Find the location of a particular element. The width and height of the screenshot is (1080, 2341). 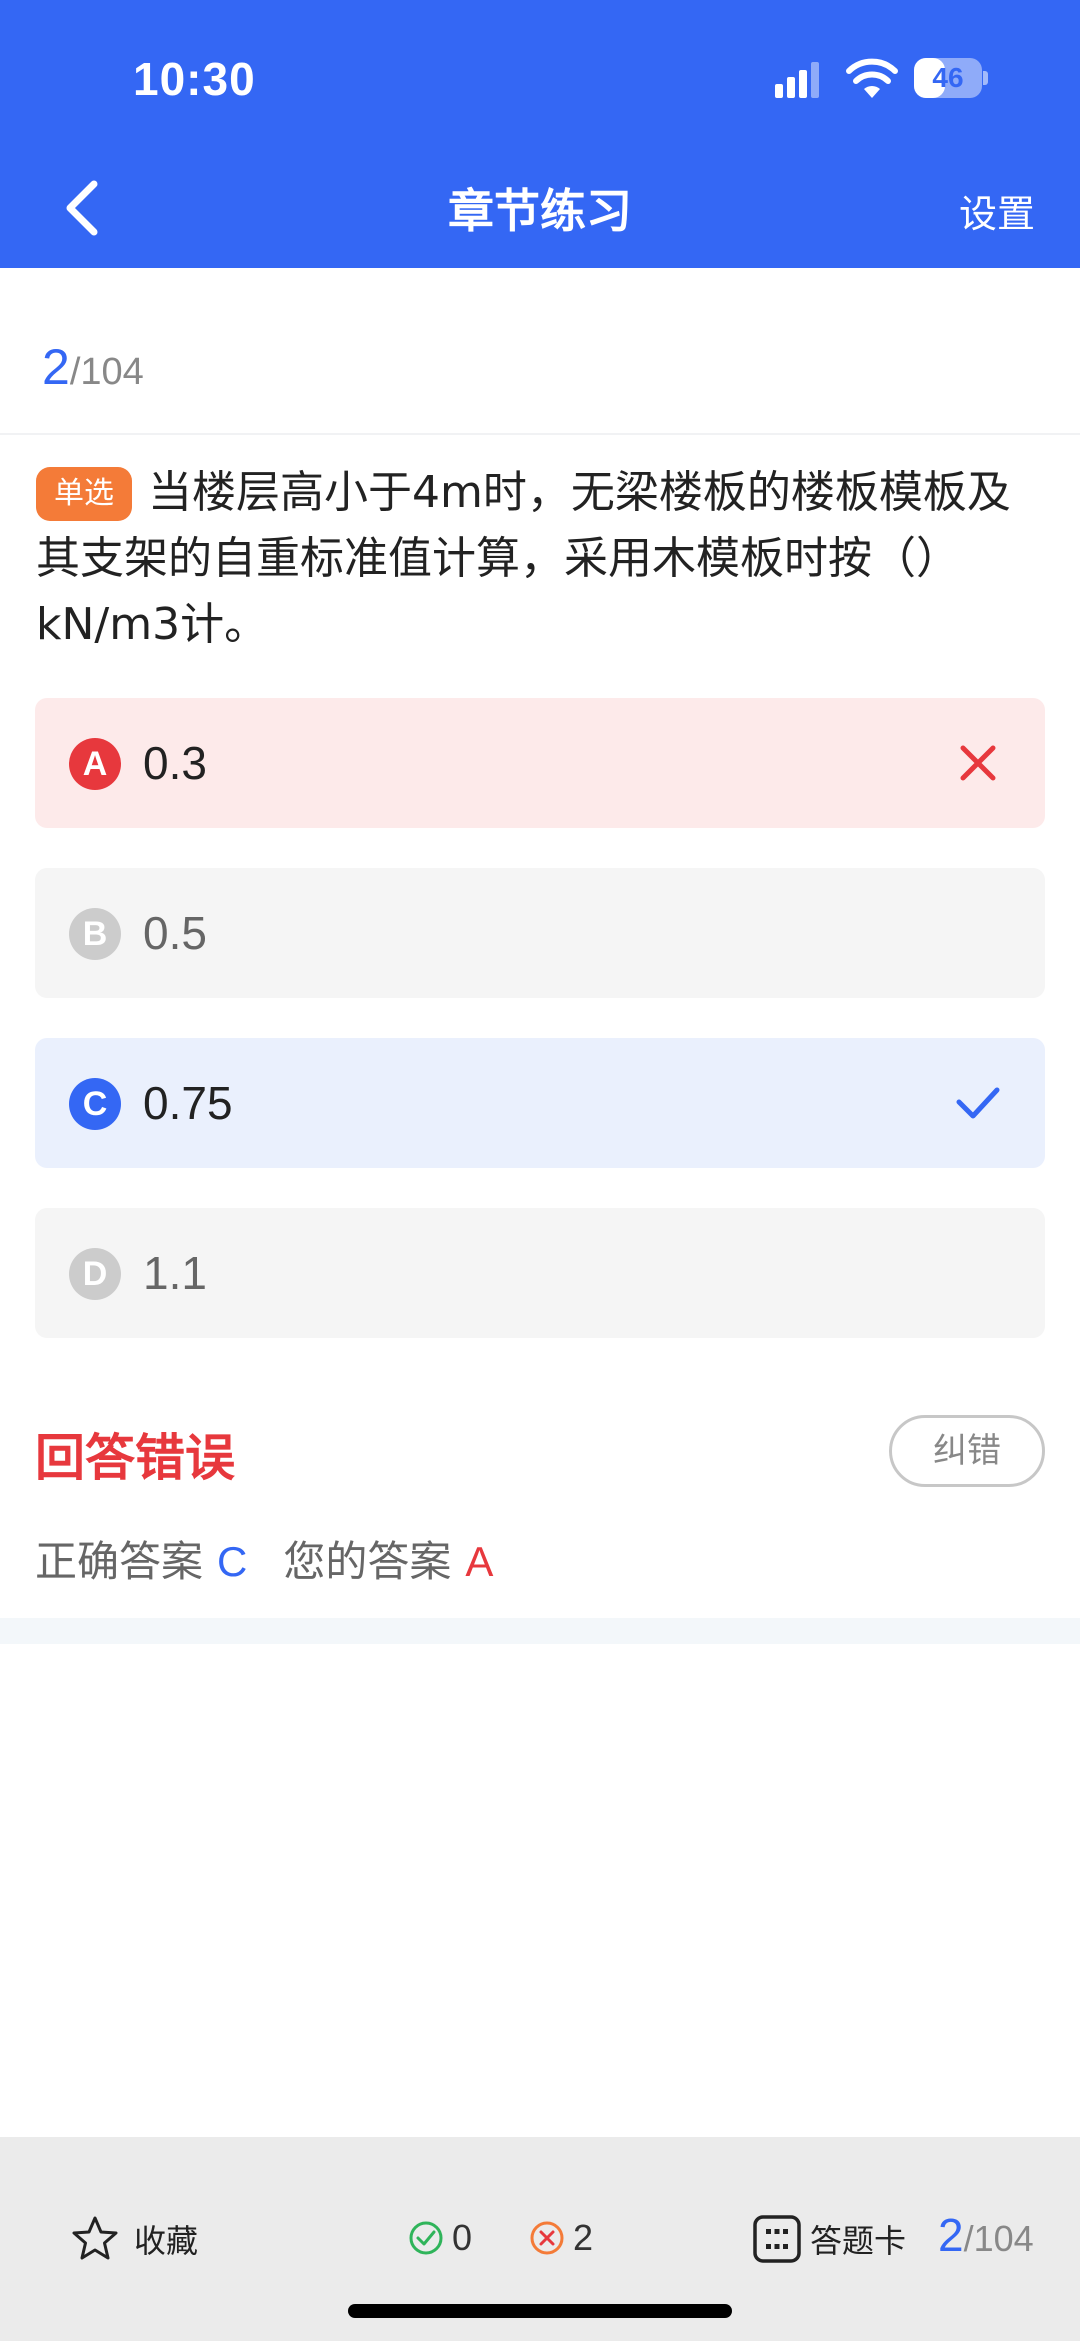

favorite-button: 收藏 is located at coordinates (134, 2239).